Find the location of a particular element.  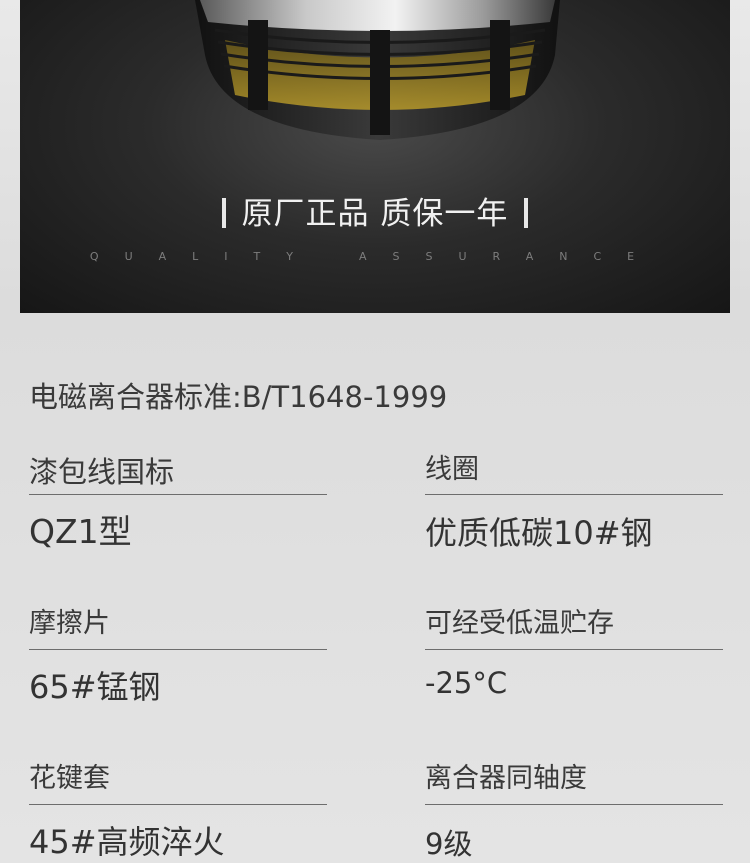

subtitle-quality: QUALITY is located at coordinates (204, 256).